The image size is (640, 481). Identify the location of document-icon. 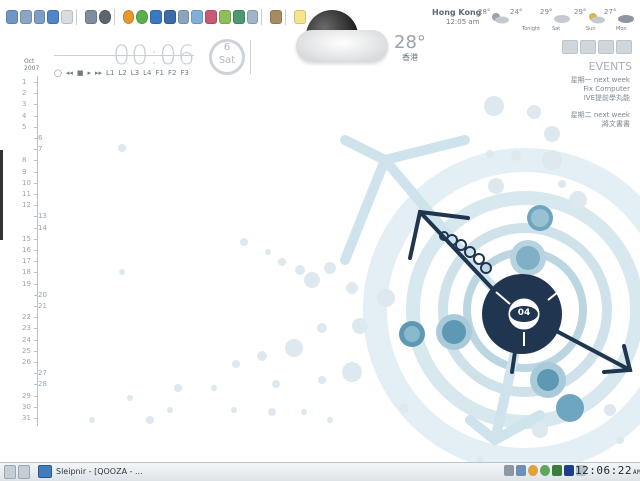
(12, 17).